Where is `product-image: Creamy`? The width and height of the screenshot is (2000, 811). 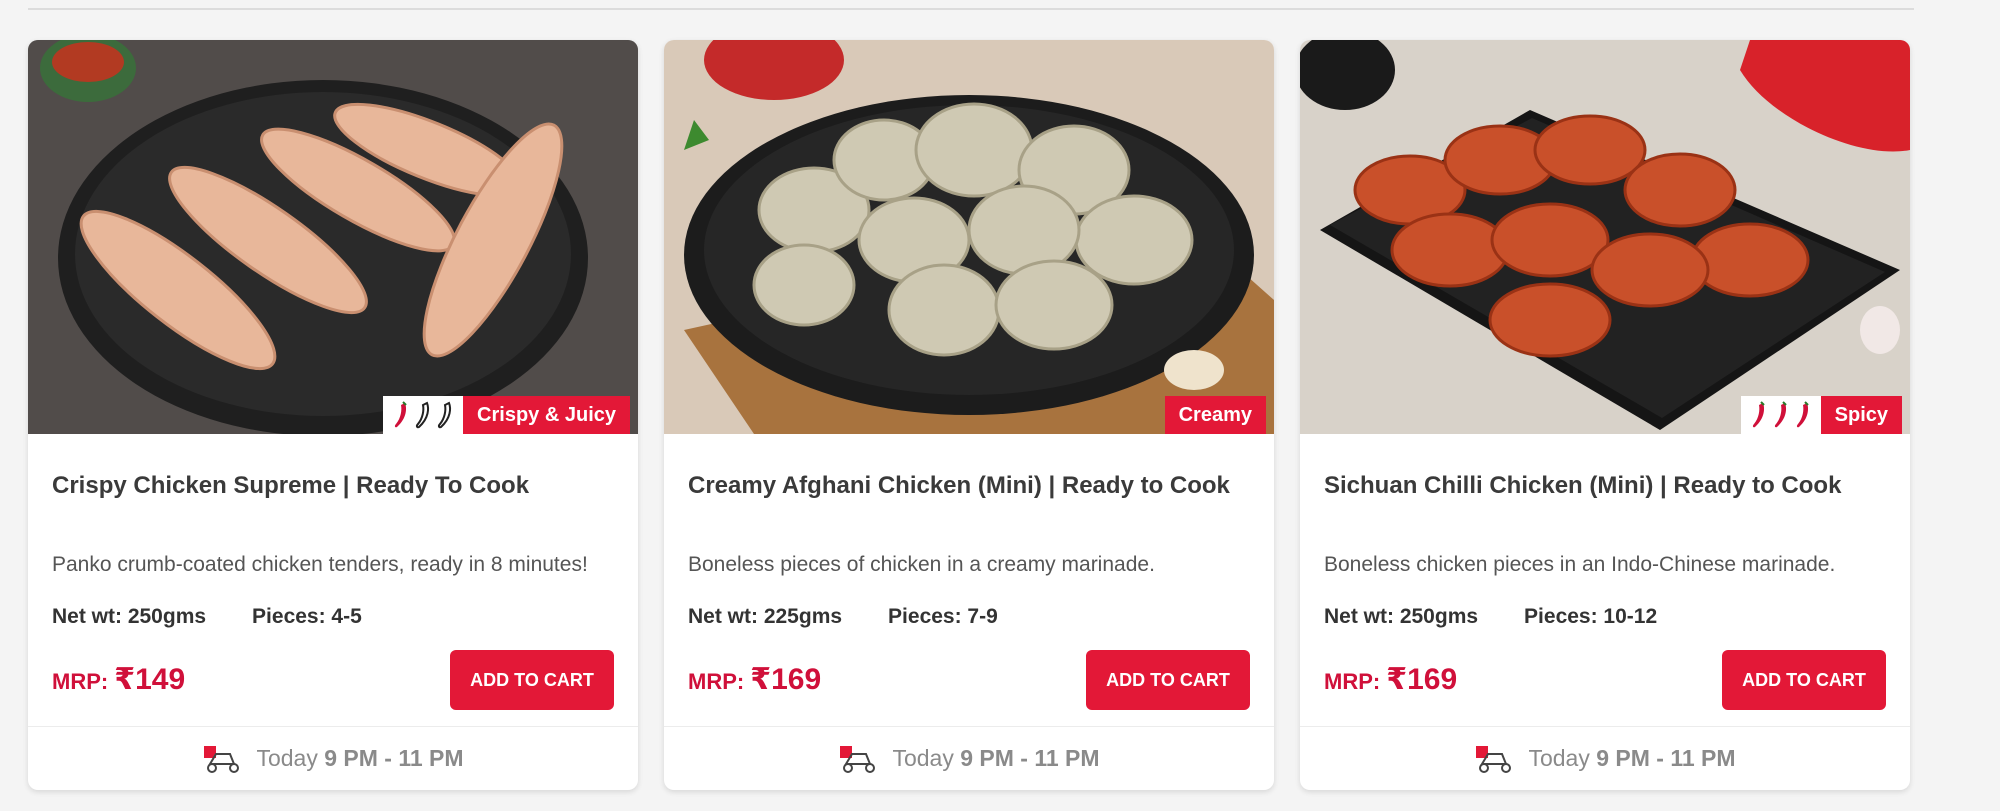 product-image: Creamy is located at coordinates (969, 237).